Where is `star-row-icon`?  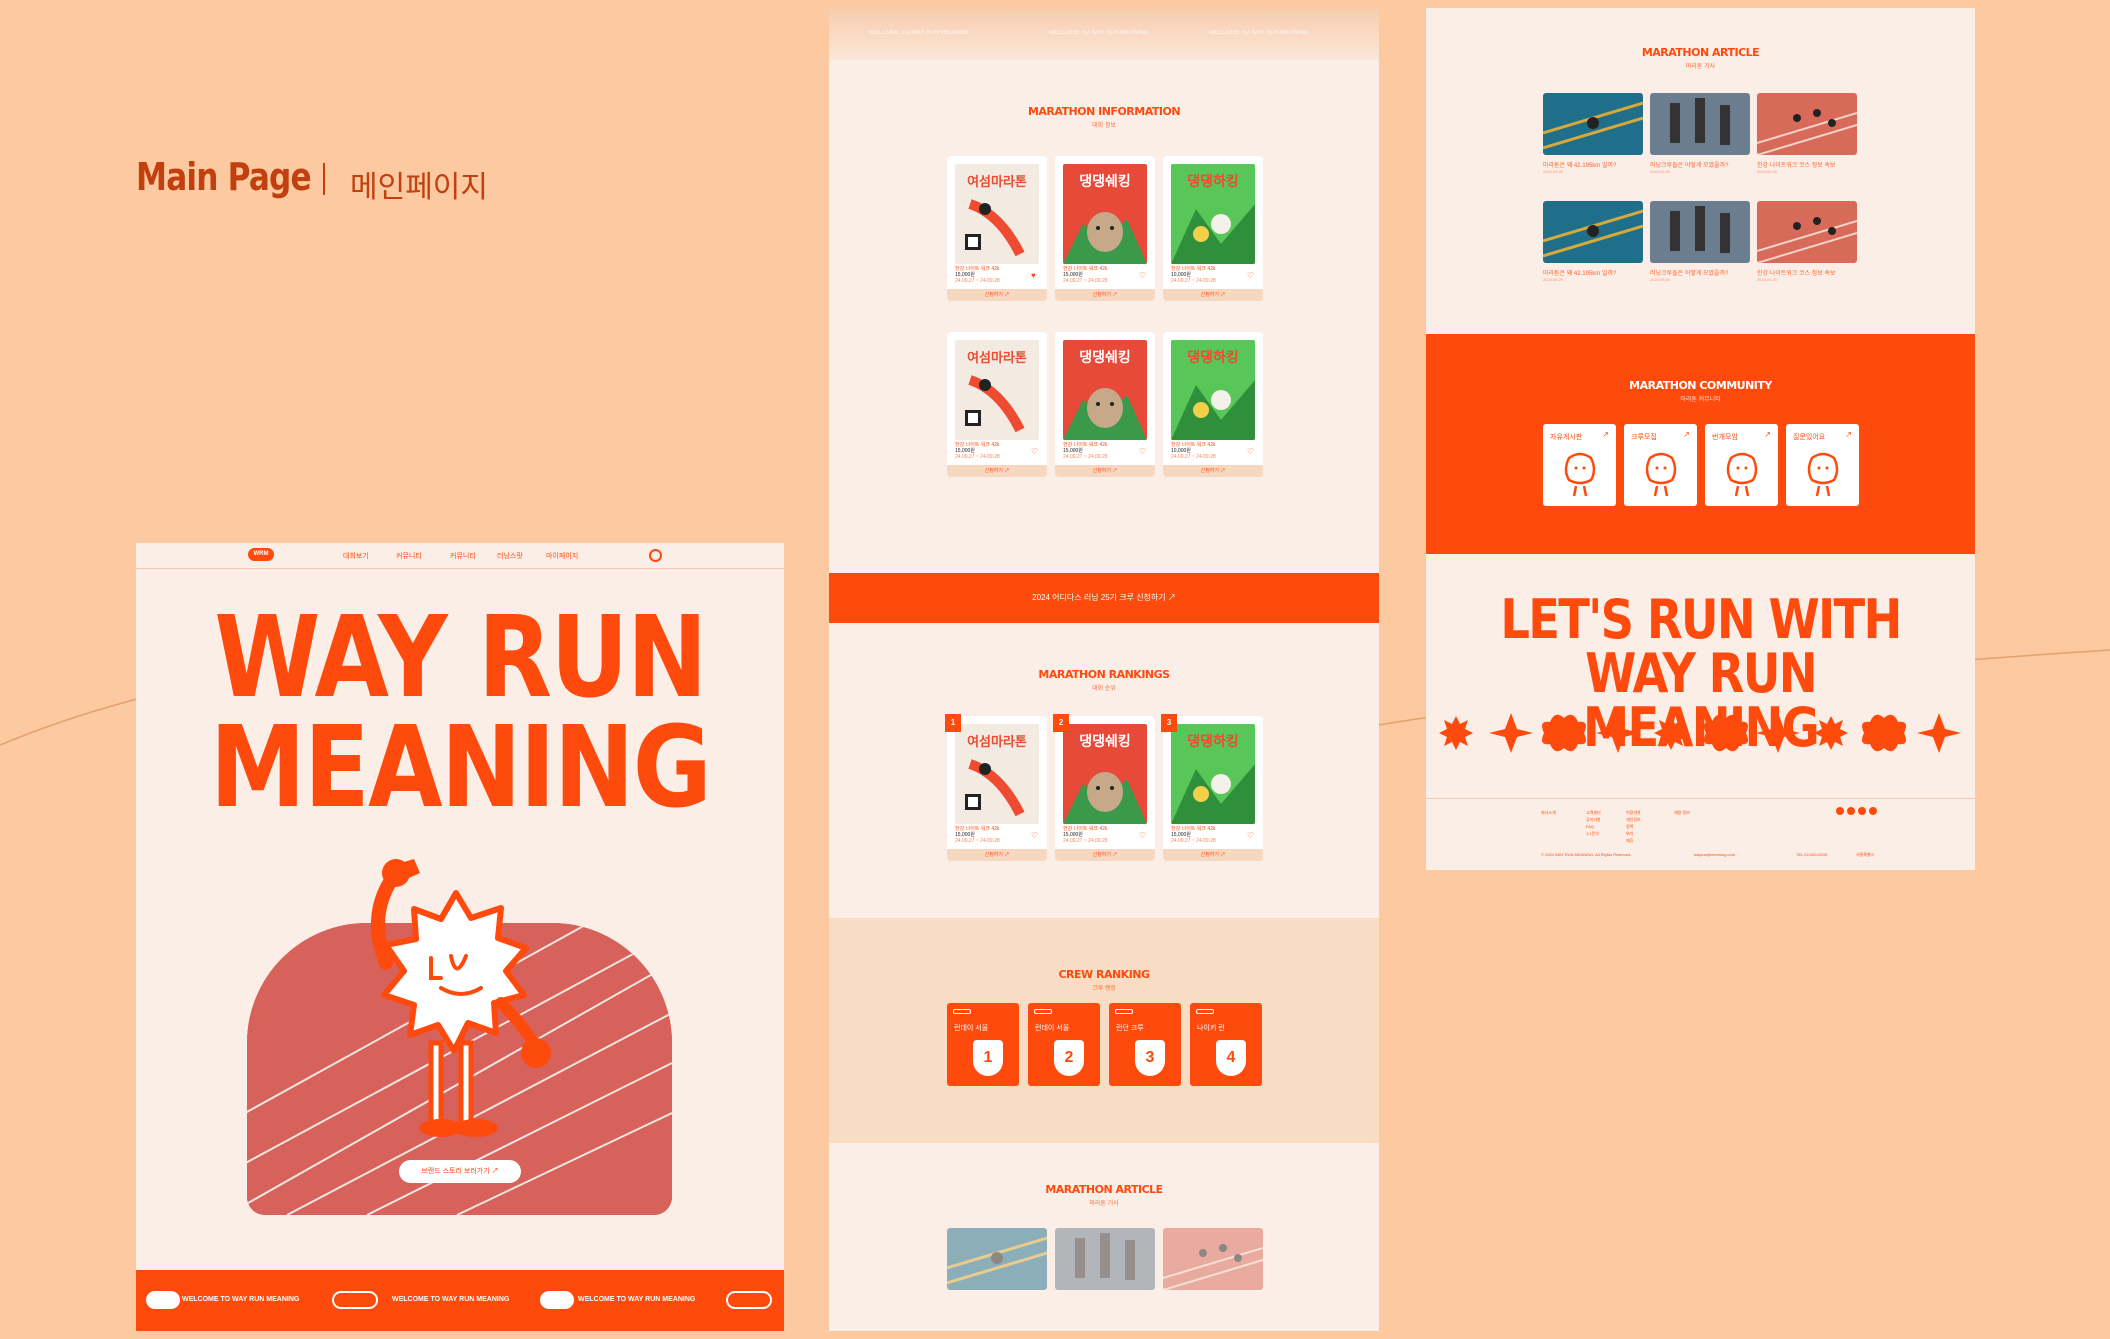
star-row-icon is located at coordinates (1700, 733).